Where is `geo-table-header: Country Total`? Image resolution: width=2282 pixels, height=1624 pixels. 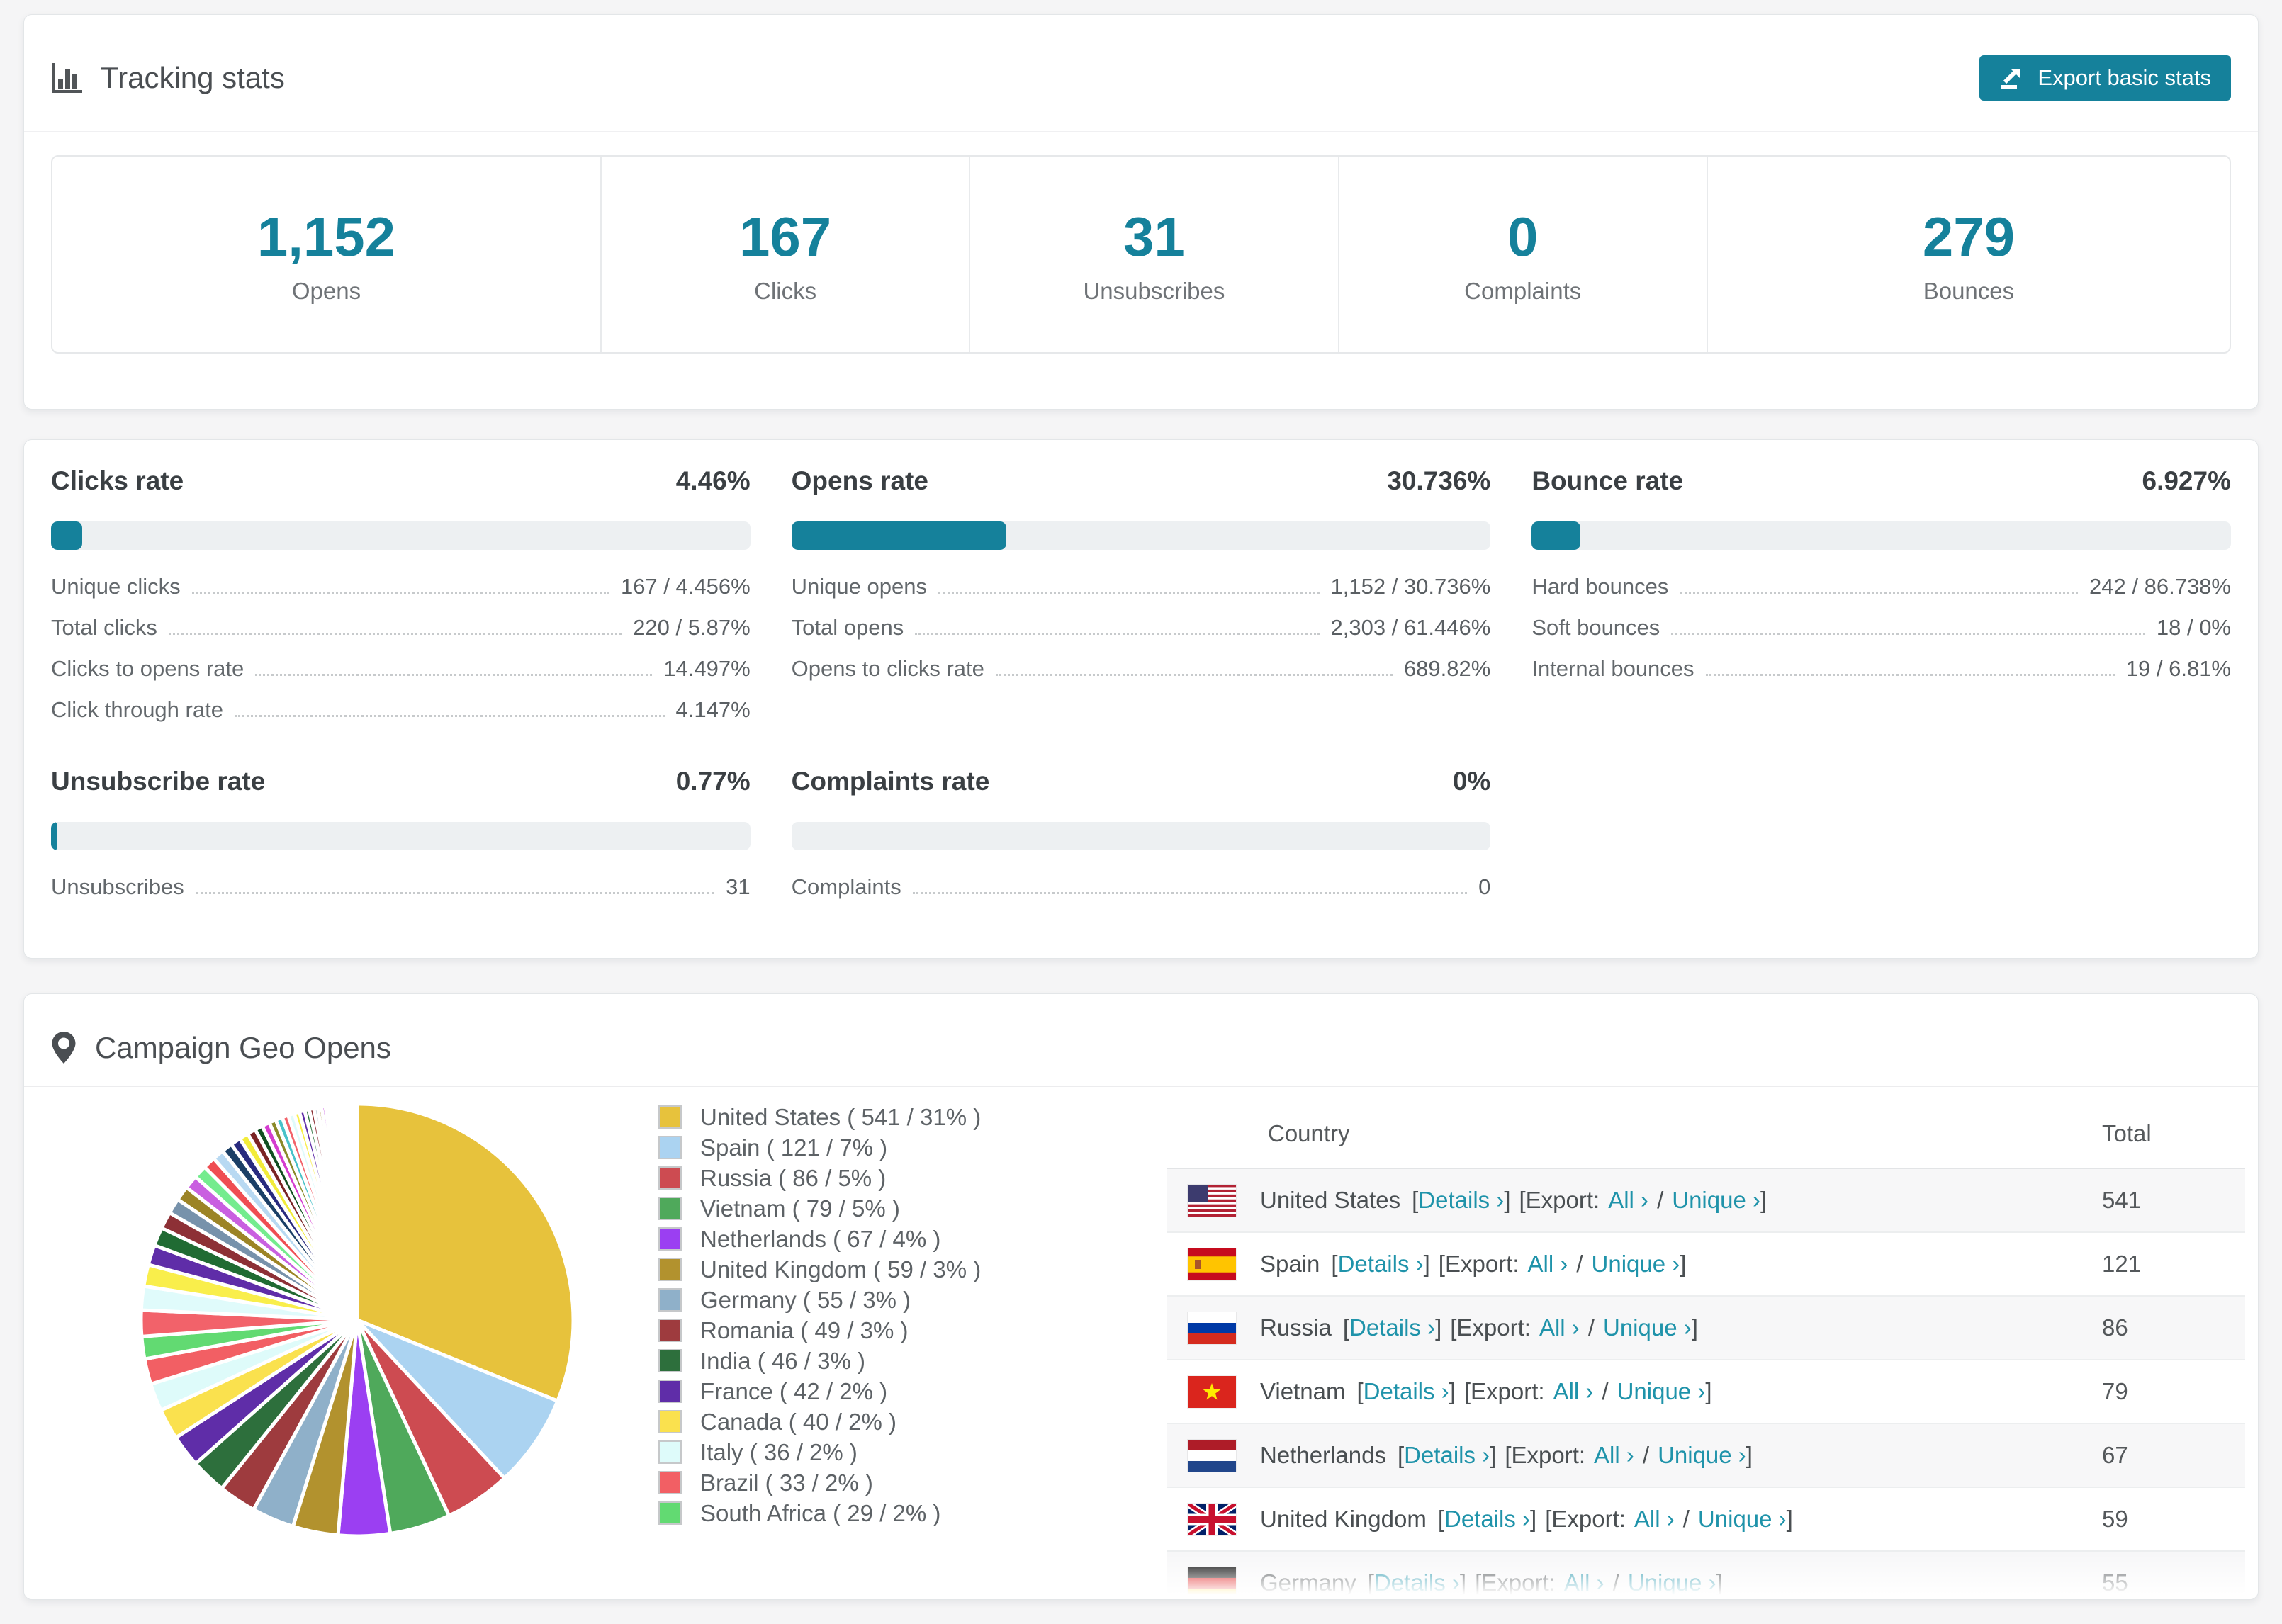
geo-table-header: Country Total is located at coordinates (1706, 1135).